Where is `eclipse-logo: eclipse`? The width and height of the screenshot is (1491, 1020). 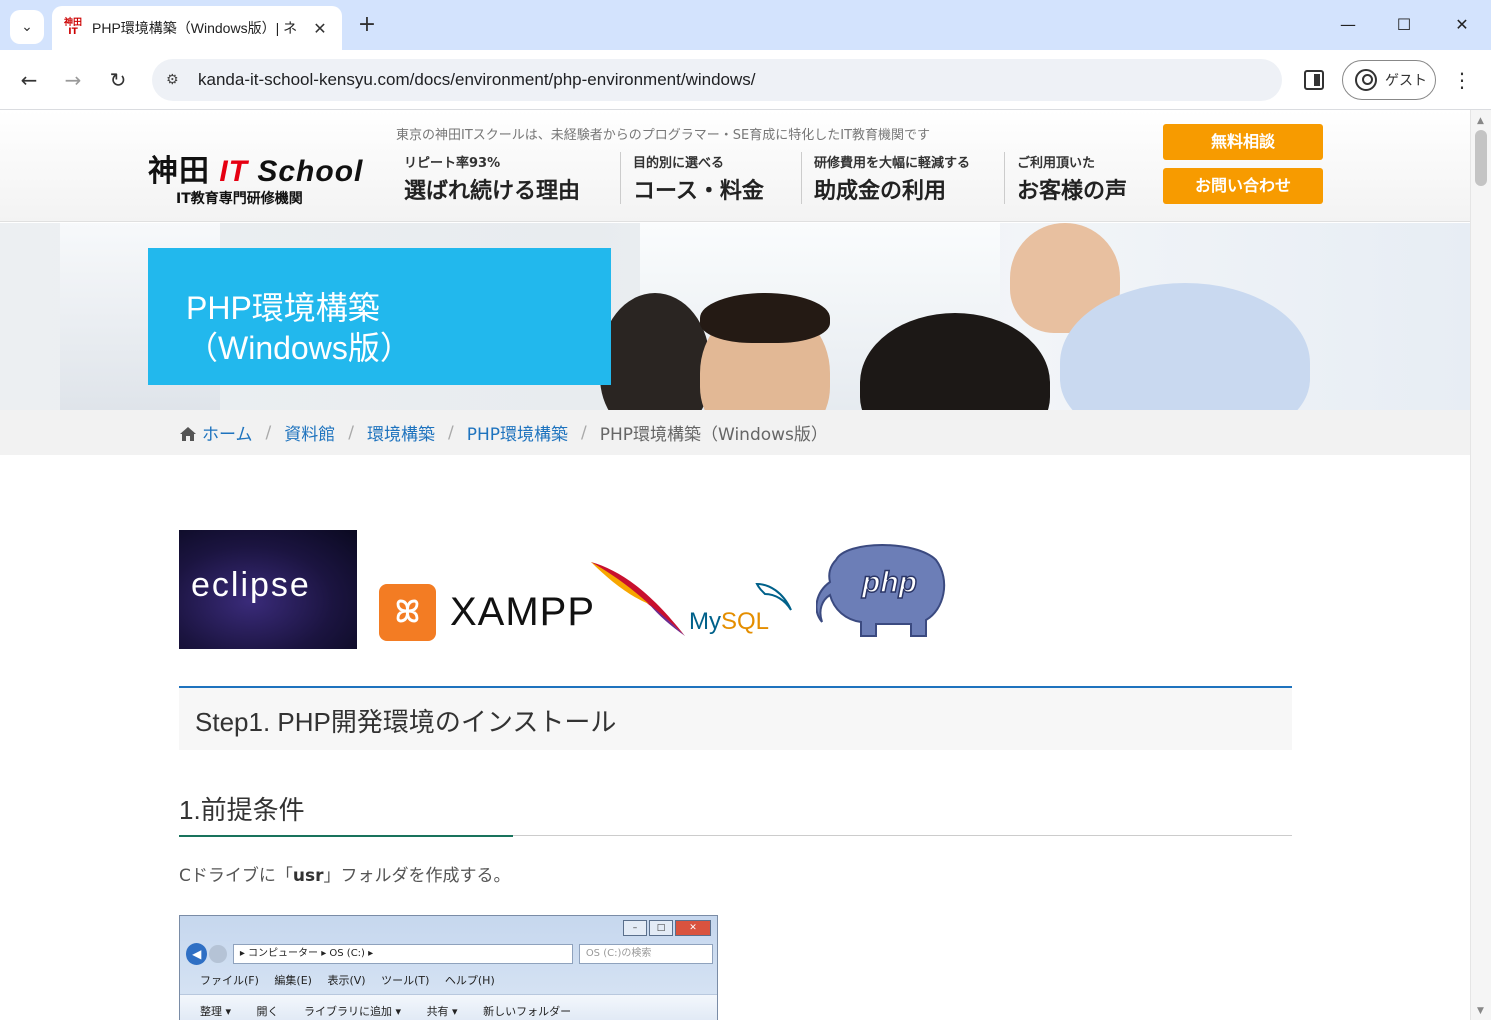
eclipse-logo: eclipse is located at coordinates (268, 589).